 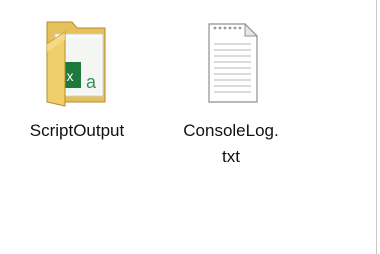 What do you see at coordinates (70, 76) in the screenshot?
I see `excel-badge-letter: x` at bounding box center [70, 76].